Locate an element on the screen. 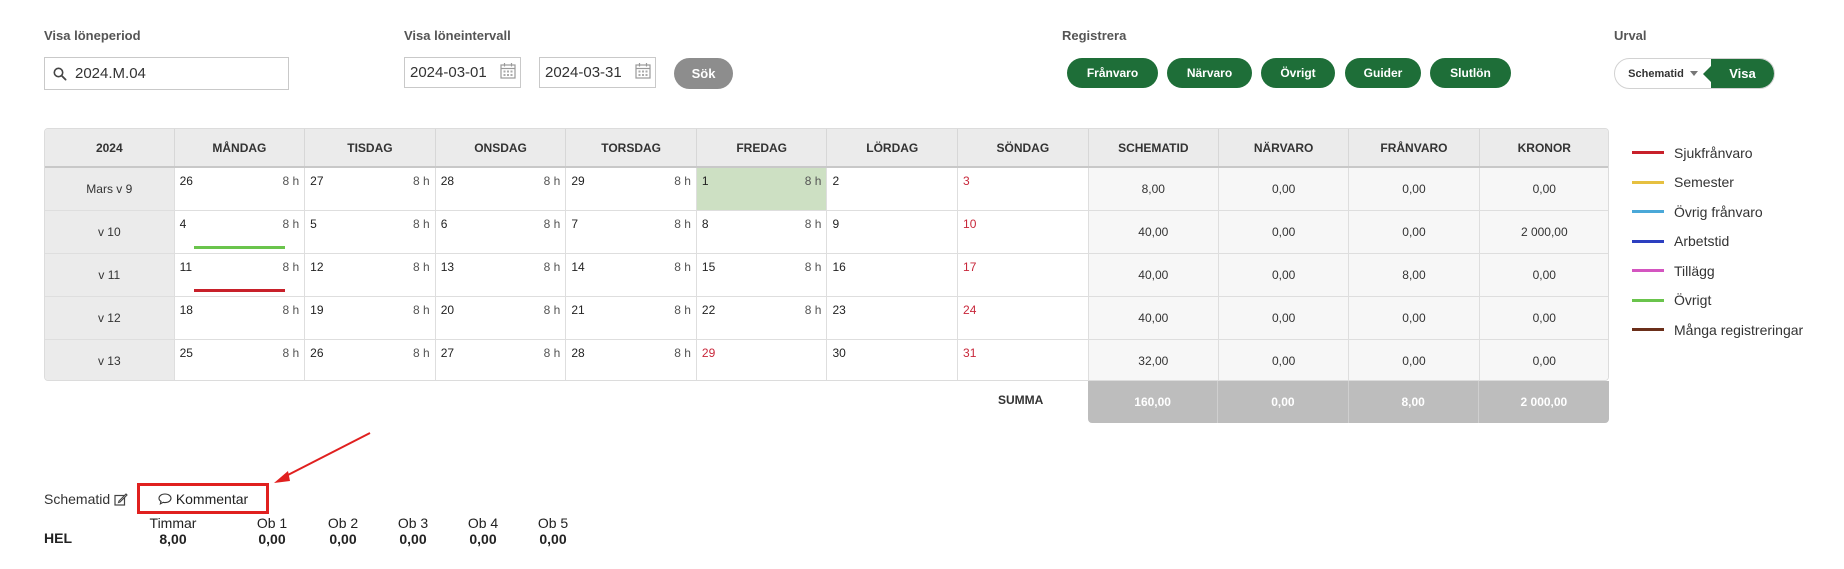 Image resolution: width=1844 pixels, height=569 pixels. day-cell: 9 is located at coordinates (892, 232).